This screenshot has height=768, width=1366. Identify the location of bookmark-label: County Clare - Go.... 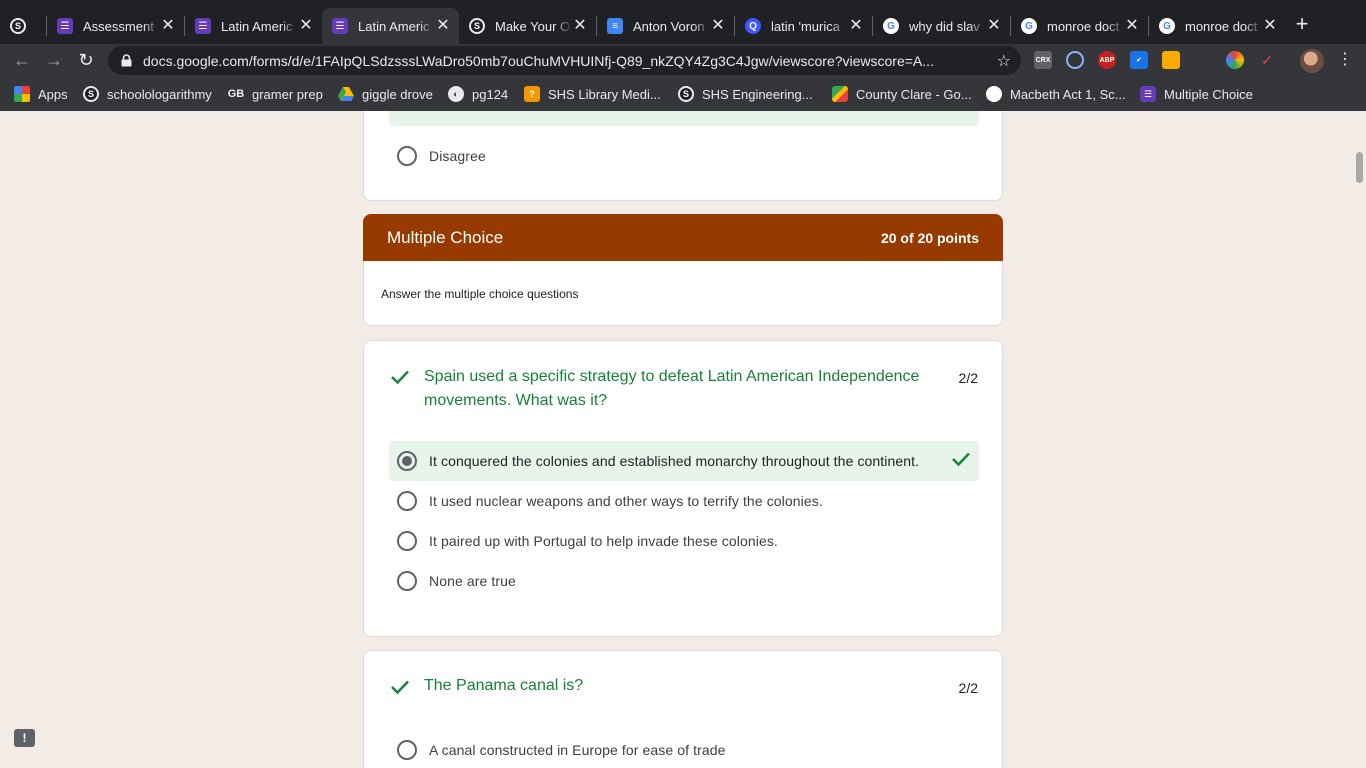
(914, 94).